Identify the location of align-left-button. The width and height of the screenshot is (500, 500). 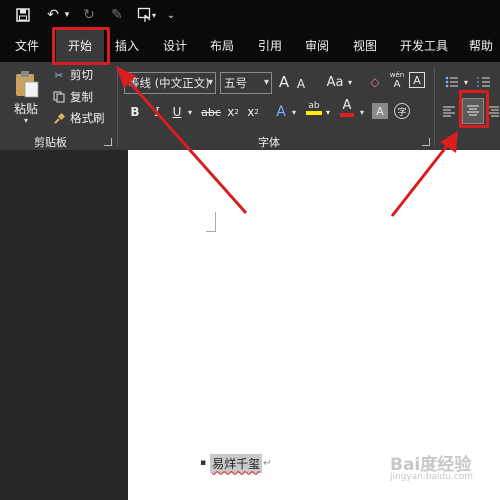
(449, 112).